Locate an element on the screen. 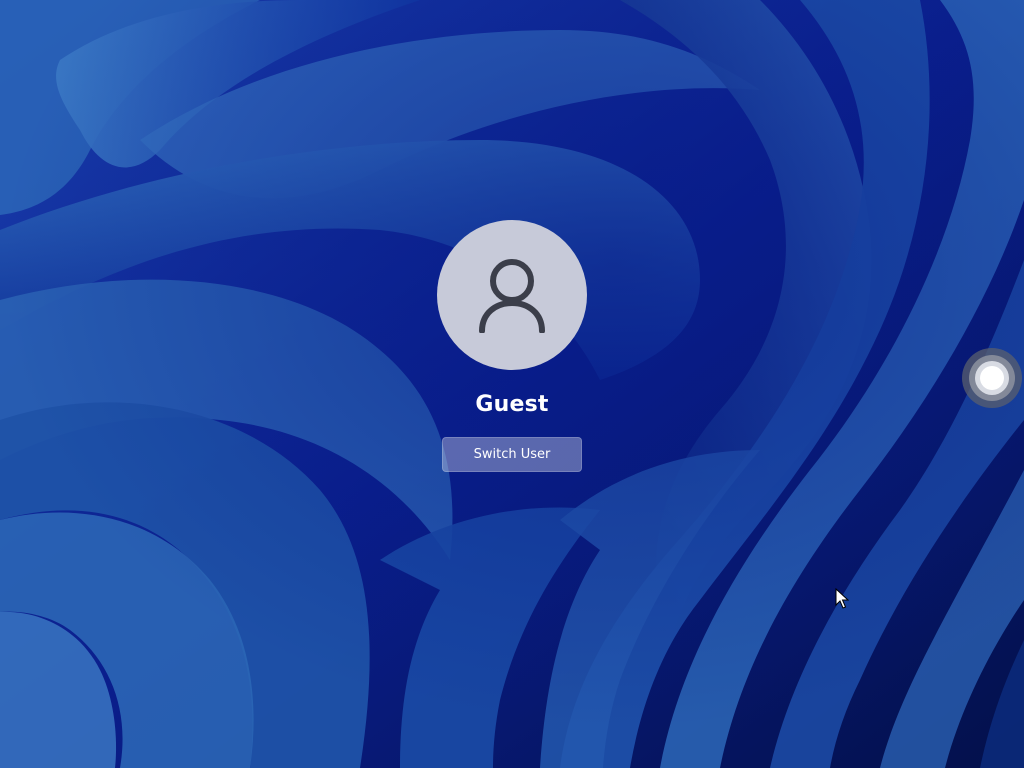 The image size is (1024, 768). touch-ripple-icon is located at coordinates (992, 378).